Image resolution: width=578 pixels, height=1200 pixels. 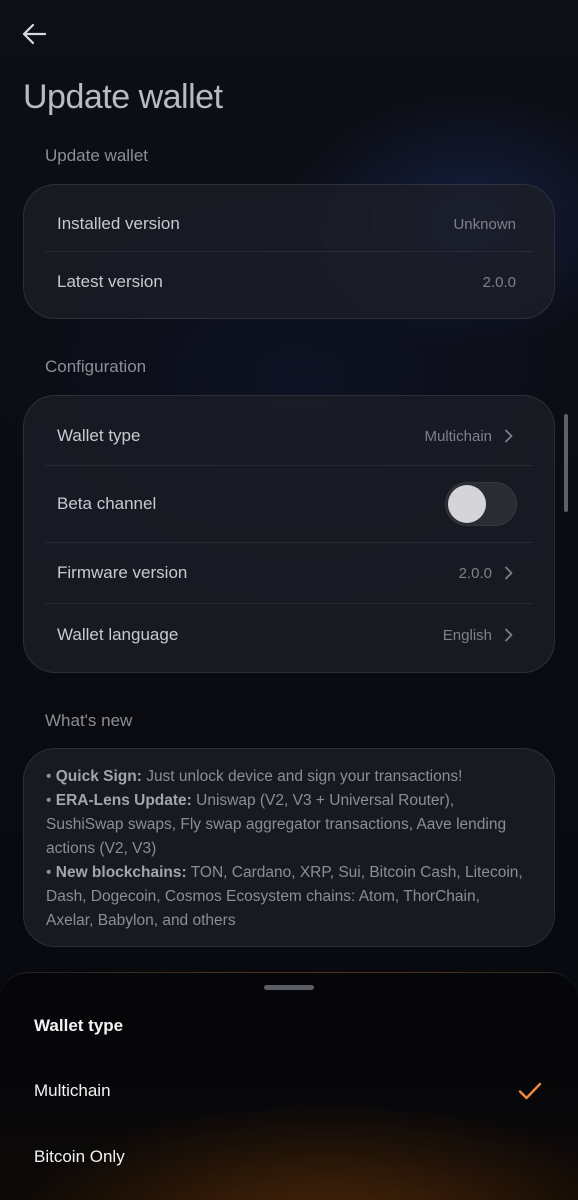 I want to click on page-title: Update wallet, so click(x=123, y=97).